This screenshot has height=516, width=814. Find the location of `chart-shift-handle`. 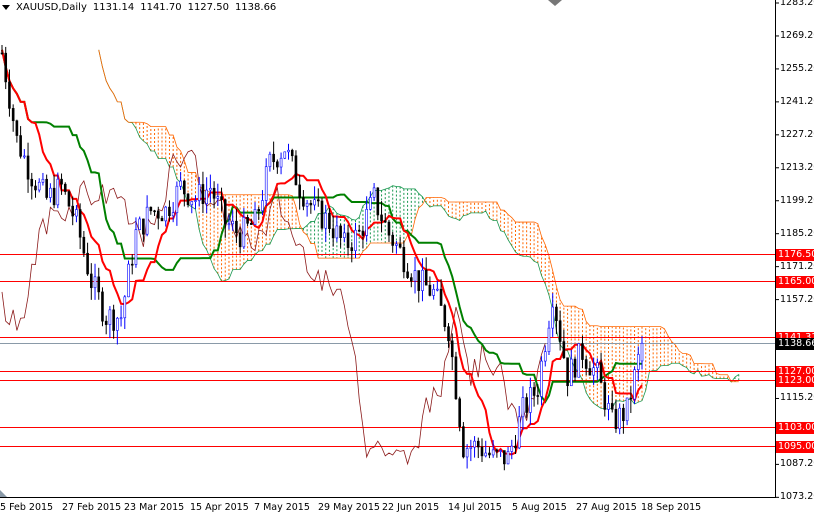

chart-shift-handle is located at coordinates (555, 3).